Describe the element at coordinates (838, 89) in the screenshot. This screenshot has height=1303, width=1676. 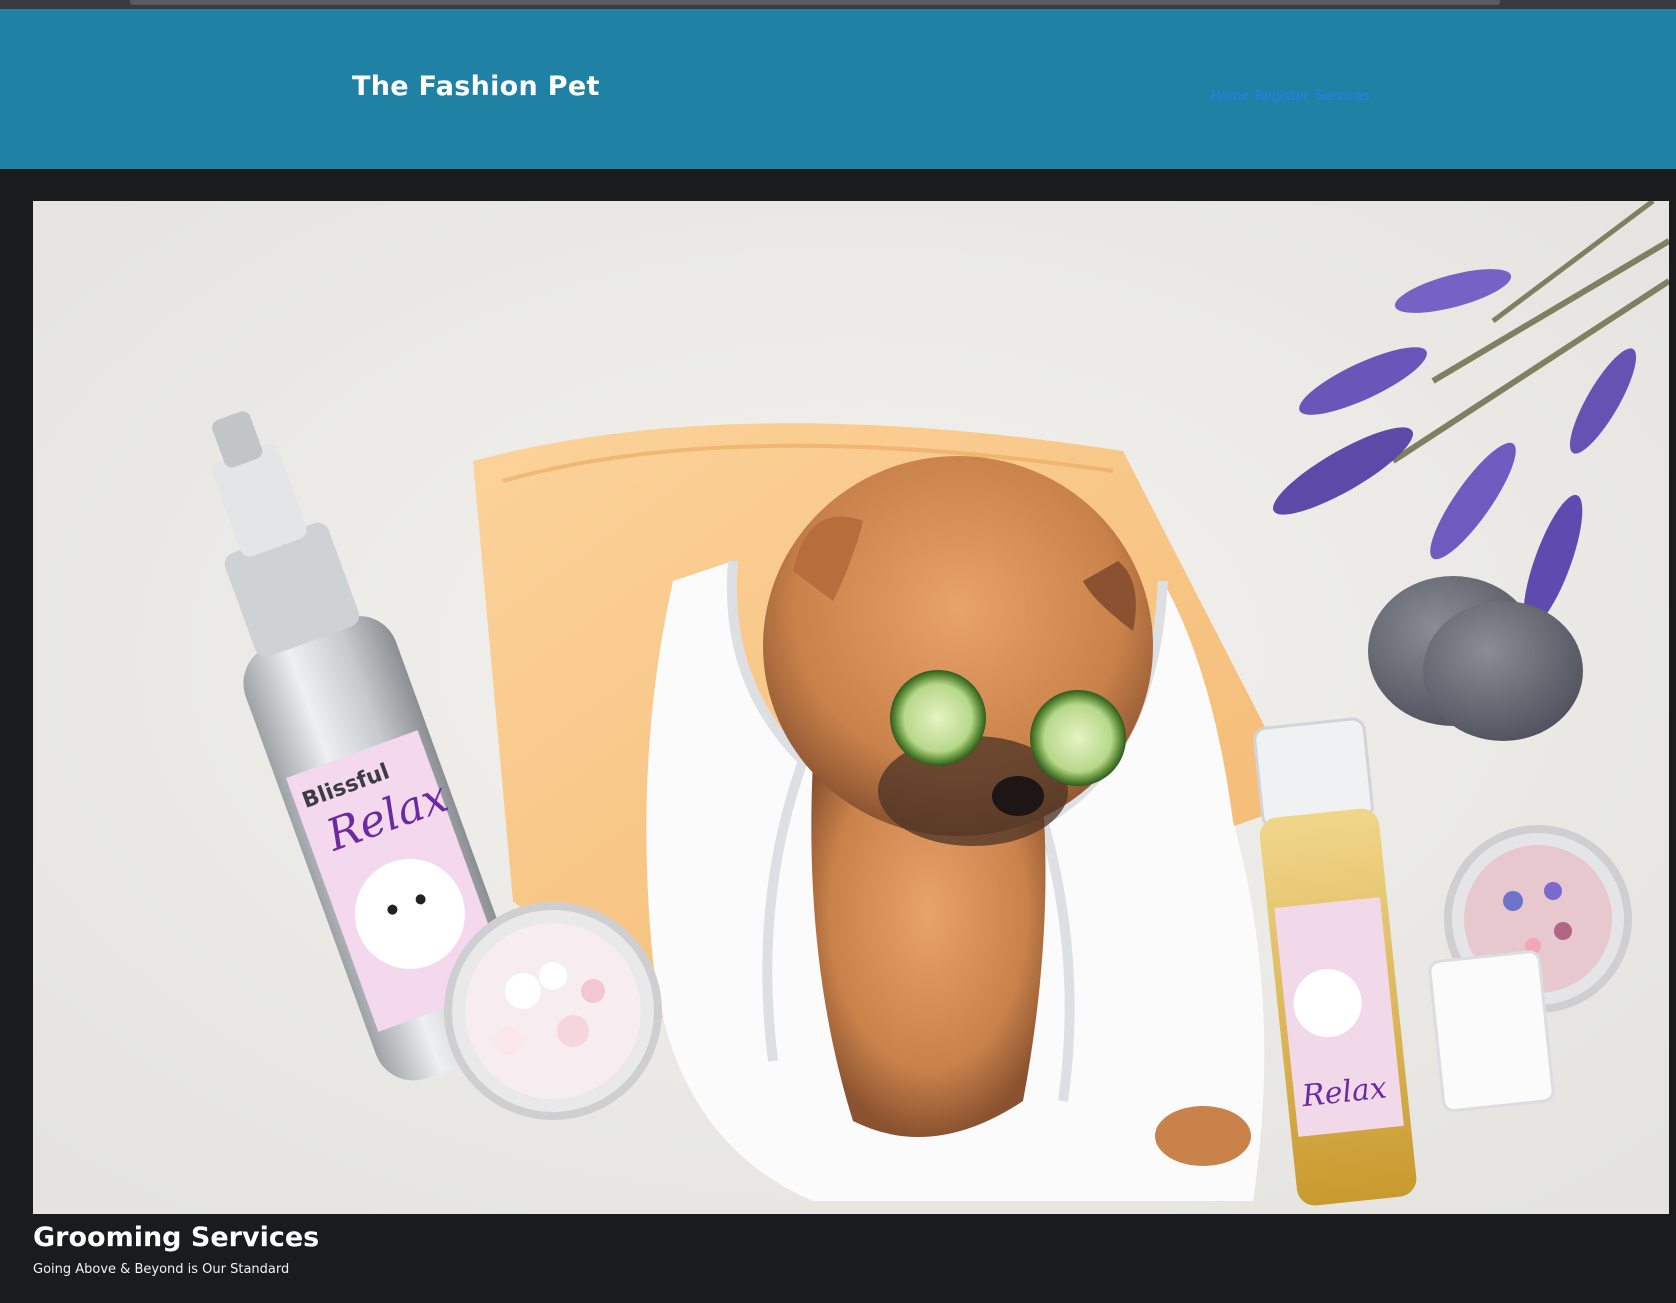
I see `site-header: The Fashion Pet Home Register Services` at that location.